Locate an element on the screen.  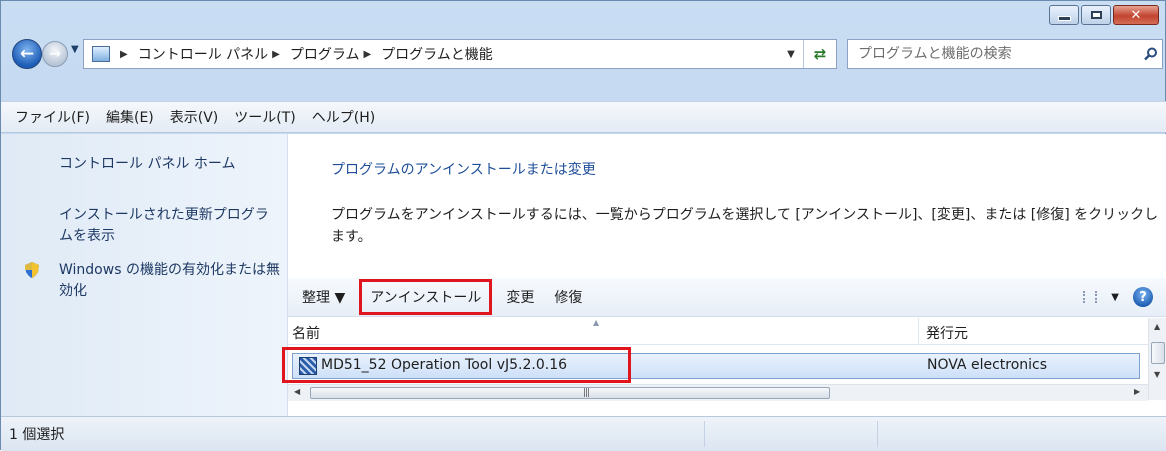
scroll-grip-icon: ||| is located at coordinates (586, 393).